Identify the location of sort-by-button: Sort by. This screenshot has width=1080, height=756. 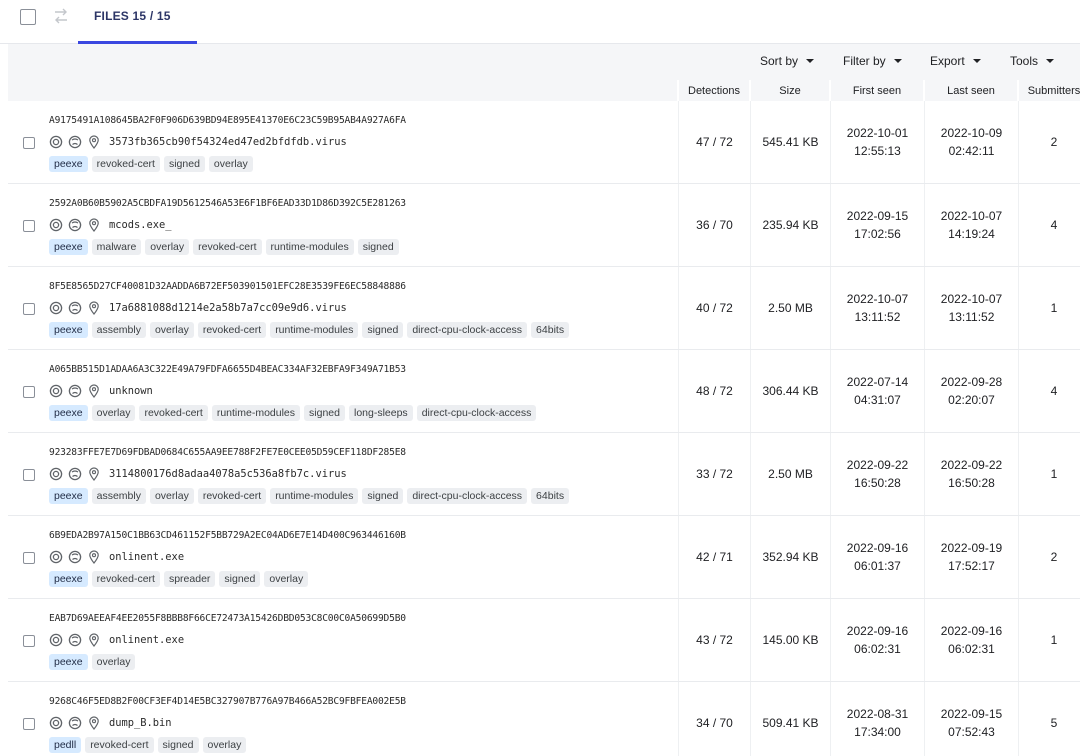
(787, 61).